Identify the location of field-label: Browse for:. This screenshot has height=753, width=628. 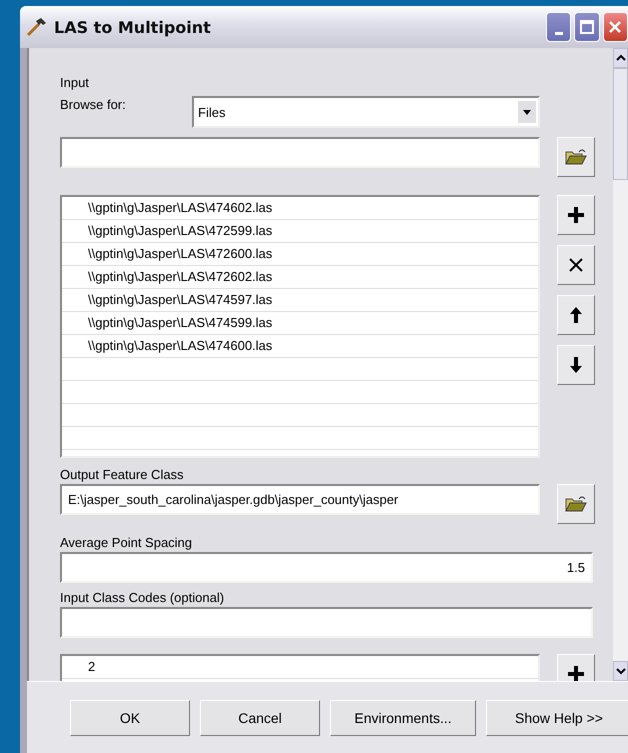
(93, 105).